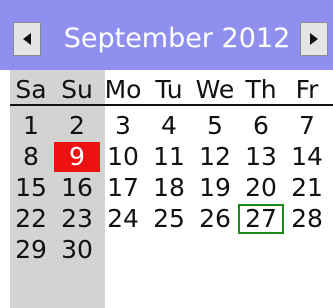 The image size is (333, 308). What do you see at coordinates (123, 188) in the screenshot?
I see `day-cell-17: 17` at bounding box center [123, 188].